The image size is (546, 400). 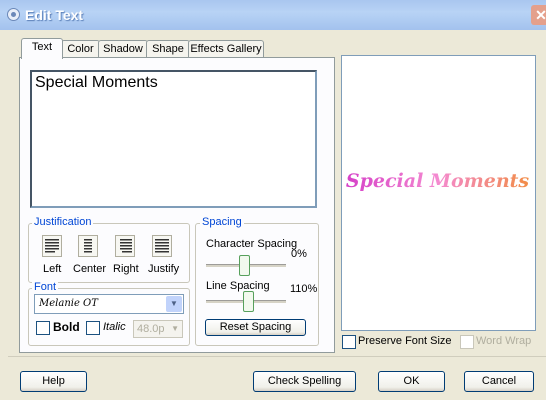 I want to click on font-size-value: 48.0p, so click(x=151, y=329).